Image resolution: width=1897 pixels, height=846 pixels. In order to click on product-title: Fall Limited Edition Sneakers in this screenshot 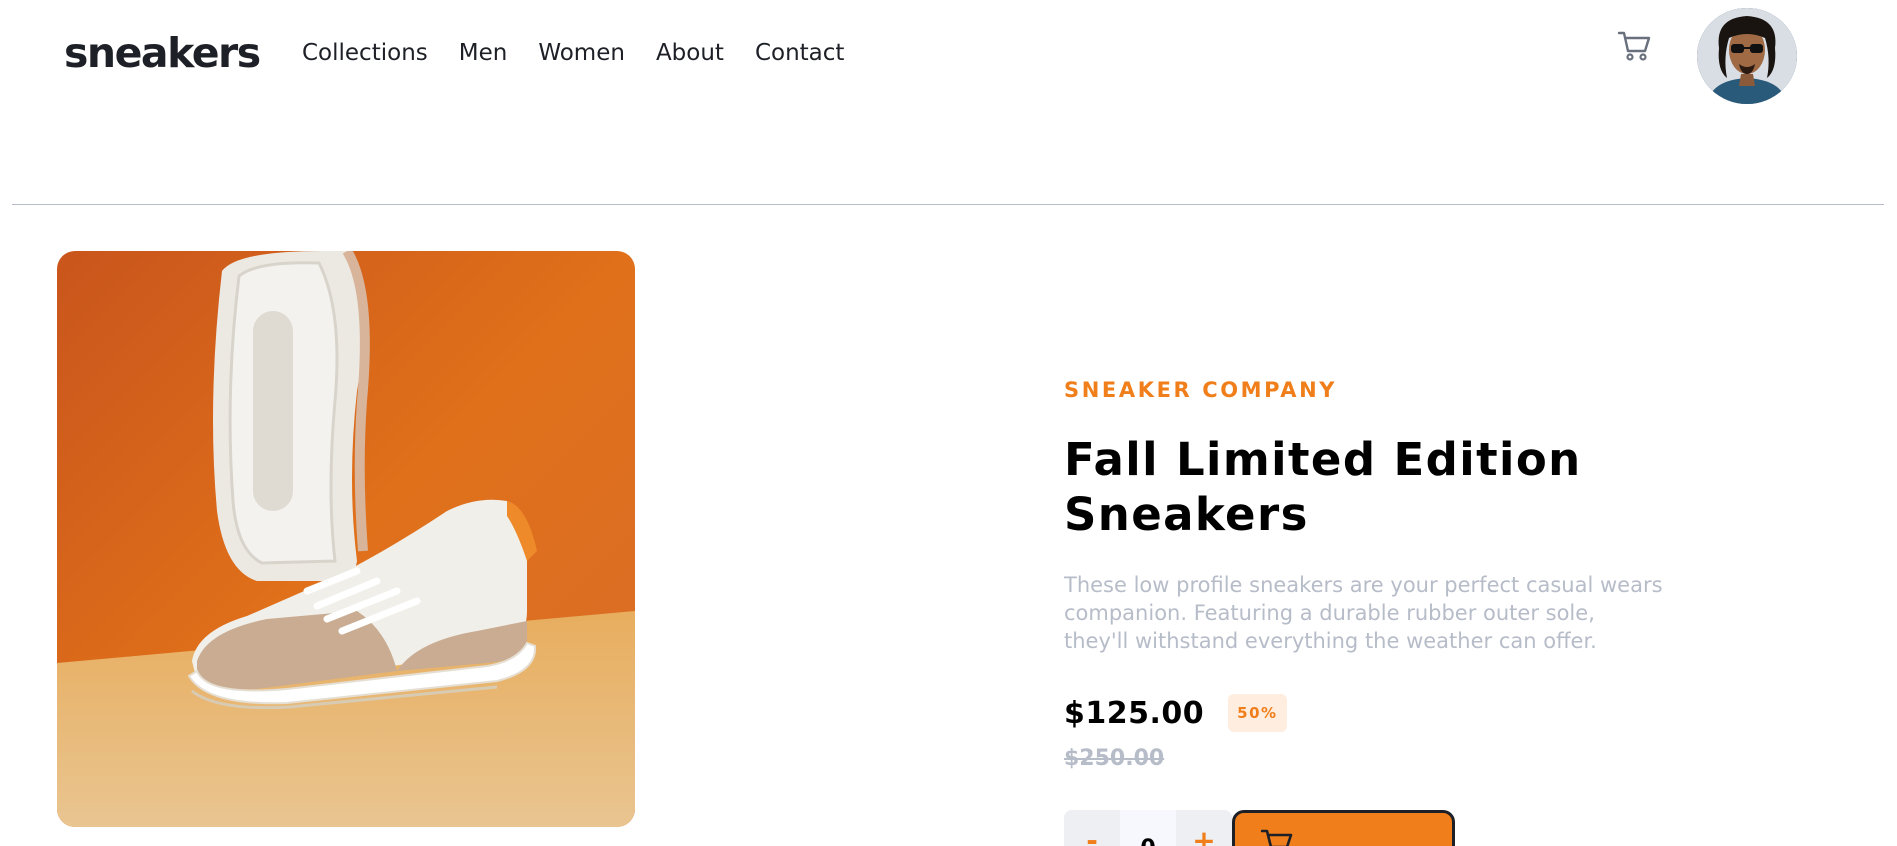, I will do `click(1323, 487)`.